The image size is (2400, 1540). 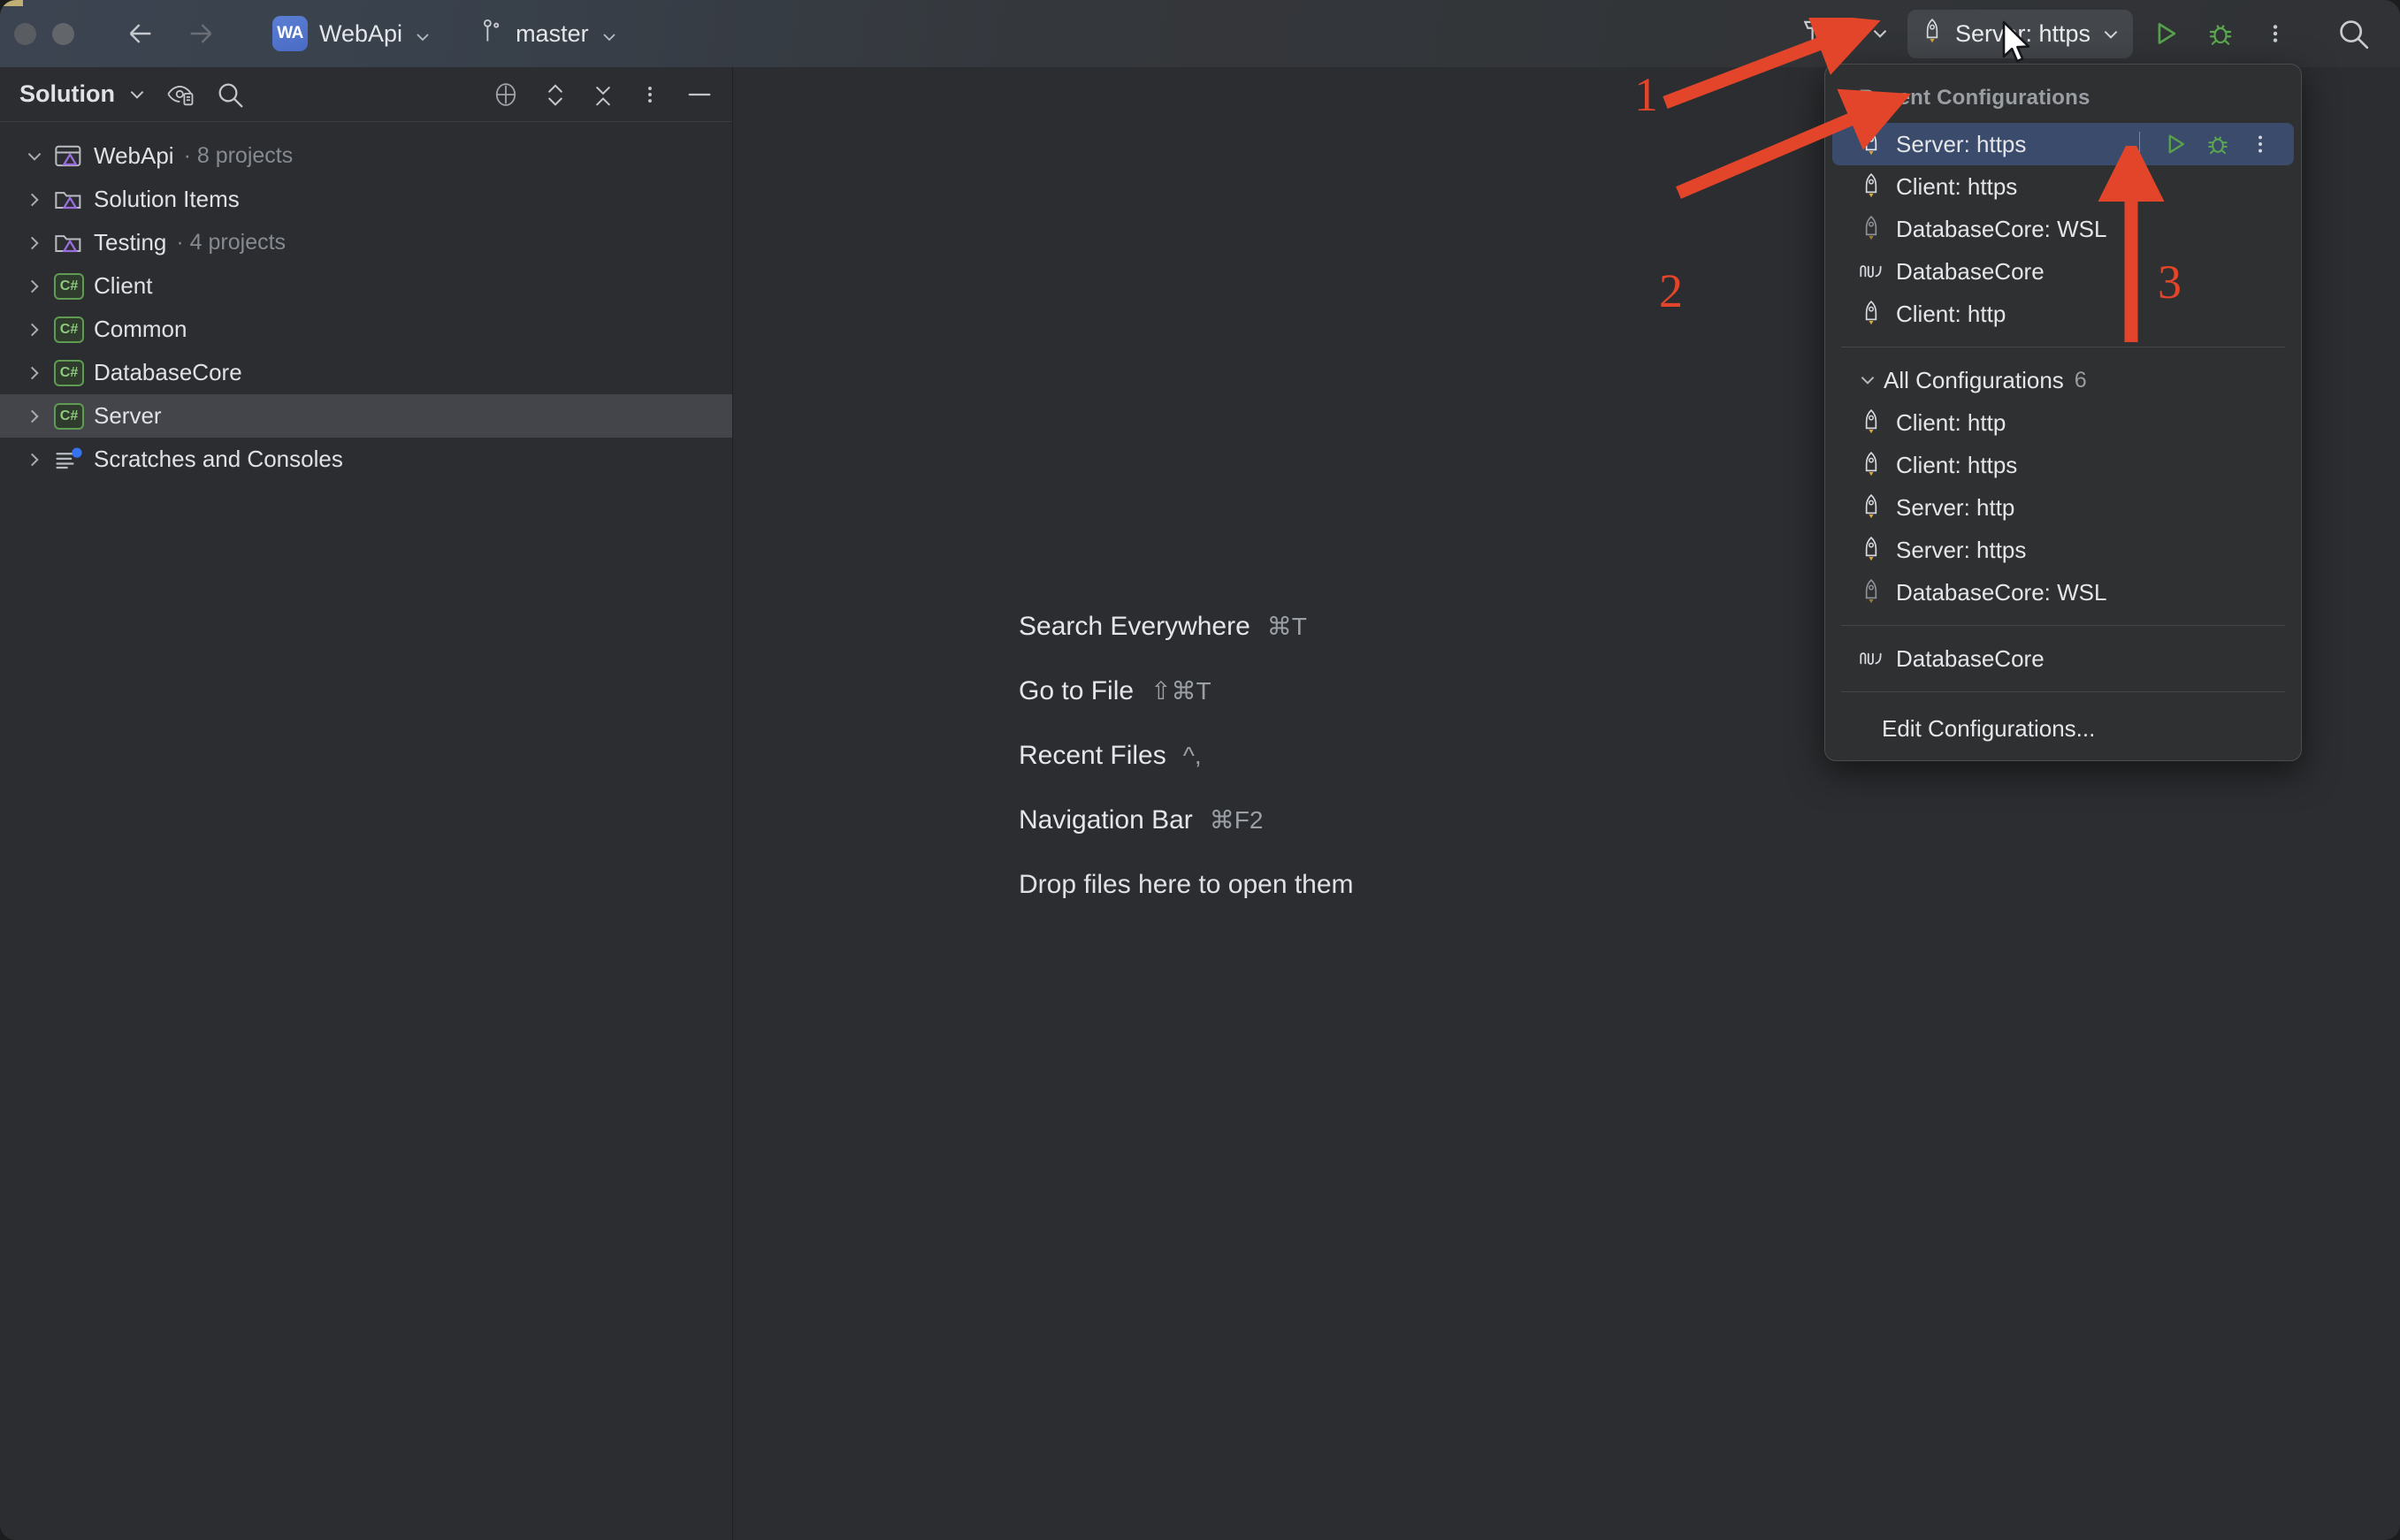 What do you see at coordinates (366, 329) in the screenshot?
I see `tree-row-common: C# Common` at bounding box center [366, 329].